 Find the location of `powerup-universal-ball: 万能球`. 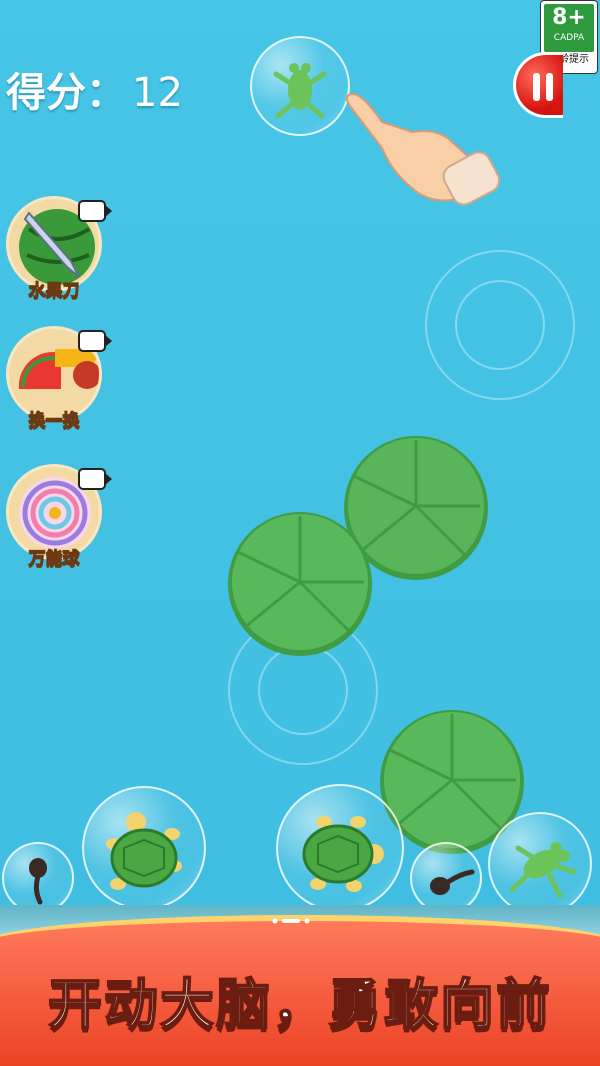

powerup-universal-ball: 万能球 is located at coordinates (59, 519).